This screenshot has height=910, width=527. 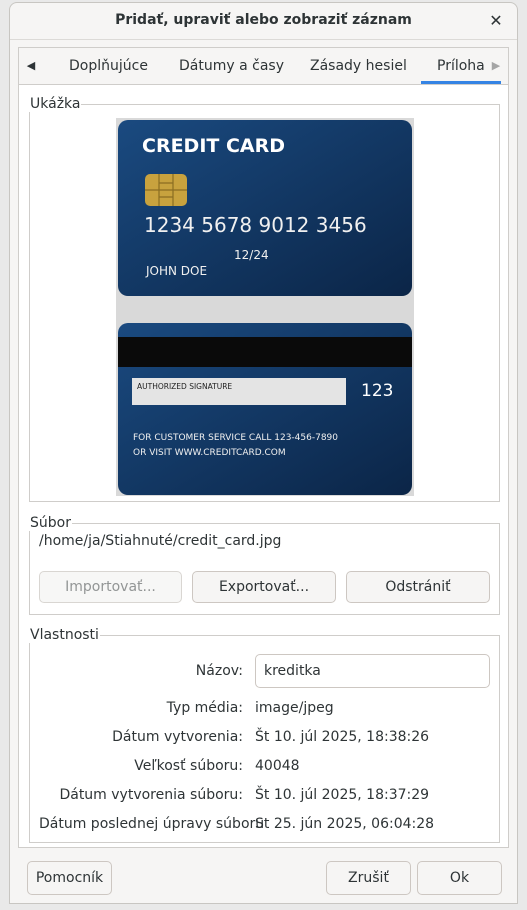 What do you see at coordinates (69, 878) in the screenshot?
I see `help-button: Pomocník` at bounding box center [69, 878].